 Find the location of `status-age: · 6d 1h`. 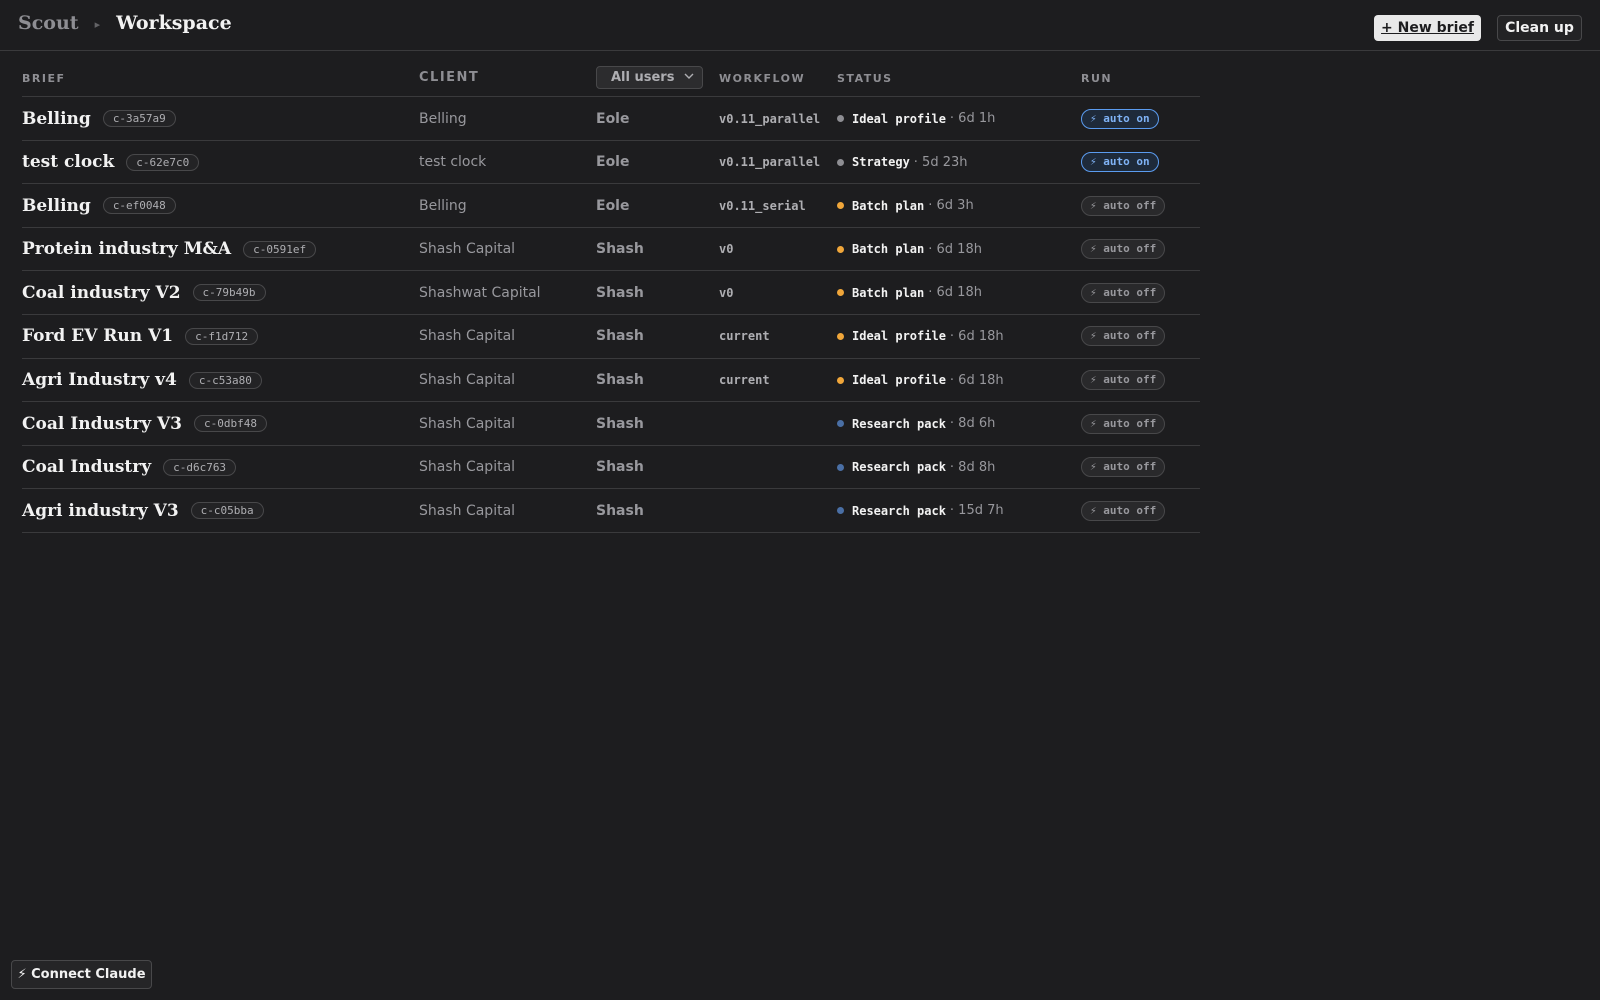

status-age: · 6d 1h is located at coordinates (972, 118).